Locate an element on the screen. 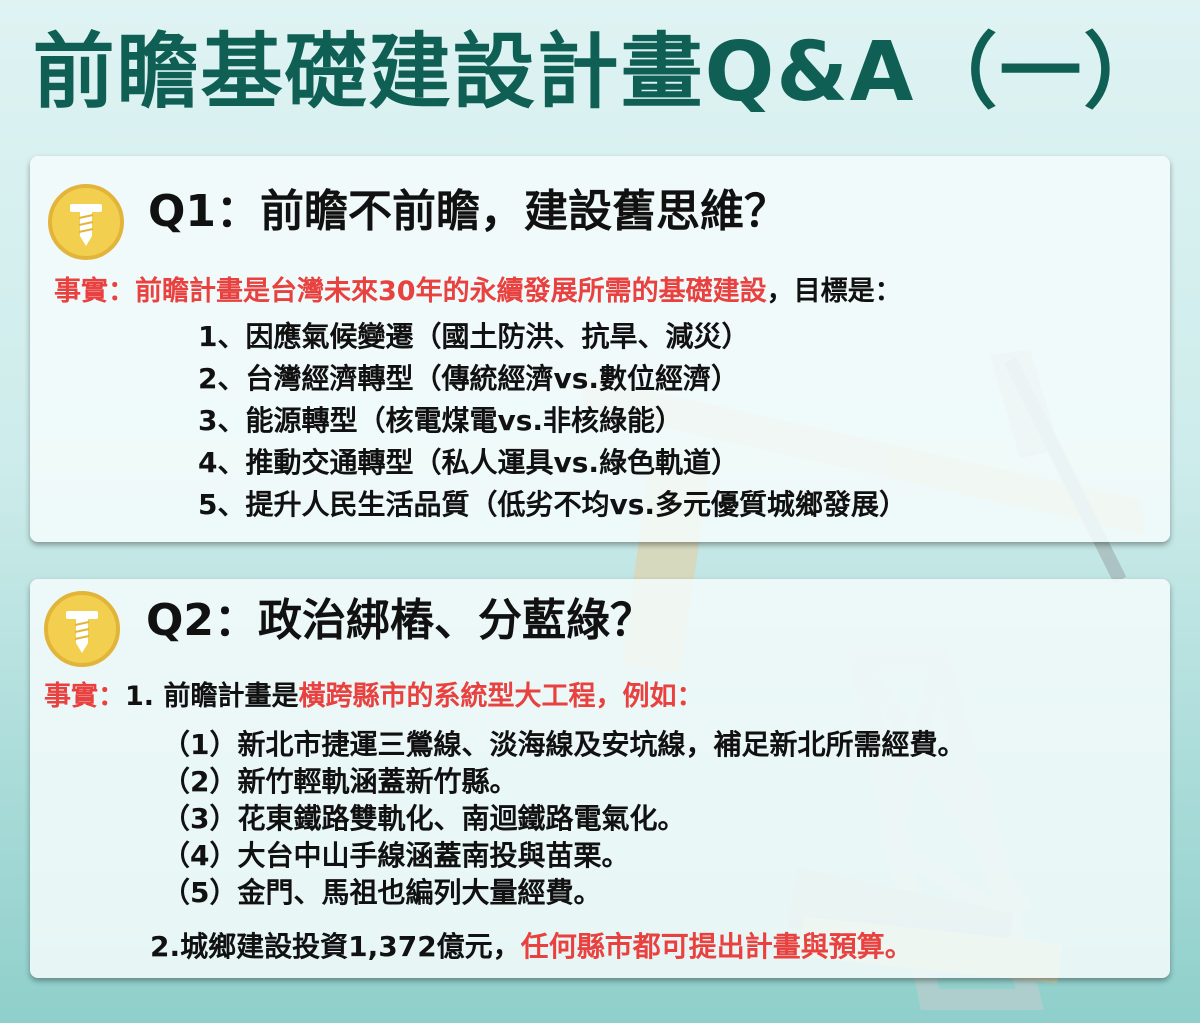  q2-item: （2）新竹輕軌涵蓋新竹縣。 is located at coordinates (340, 781).